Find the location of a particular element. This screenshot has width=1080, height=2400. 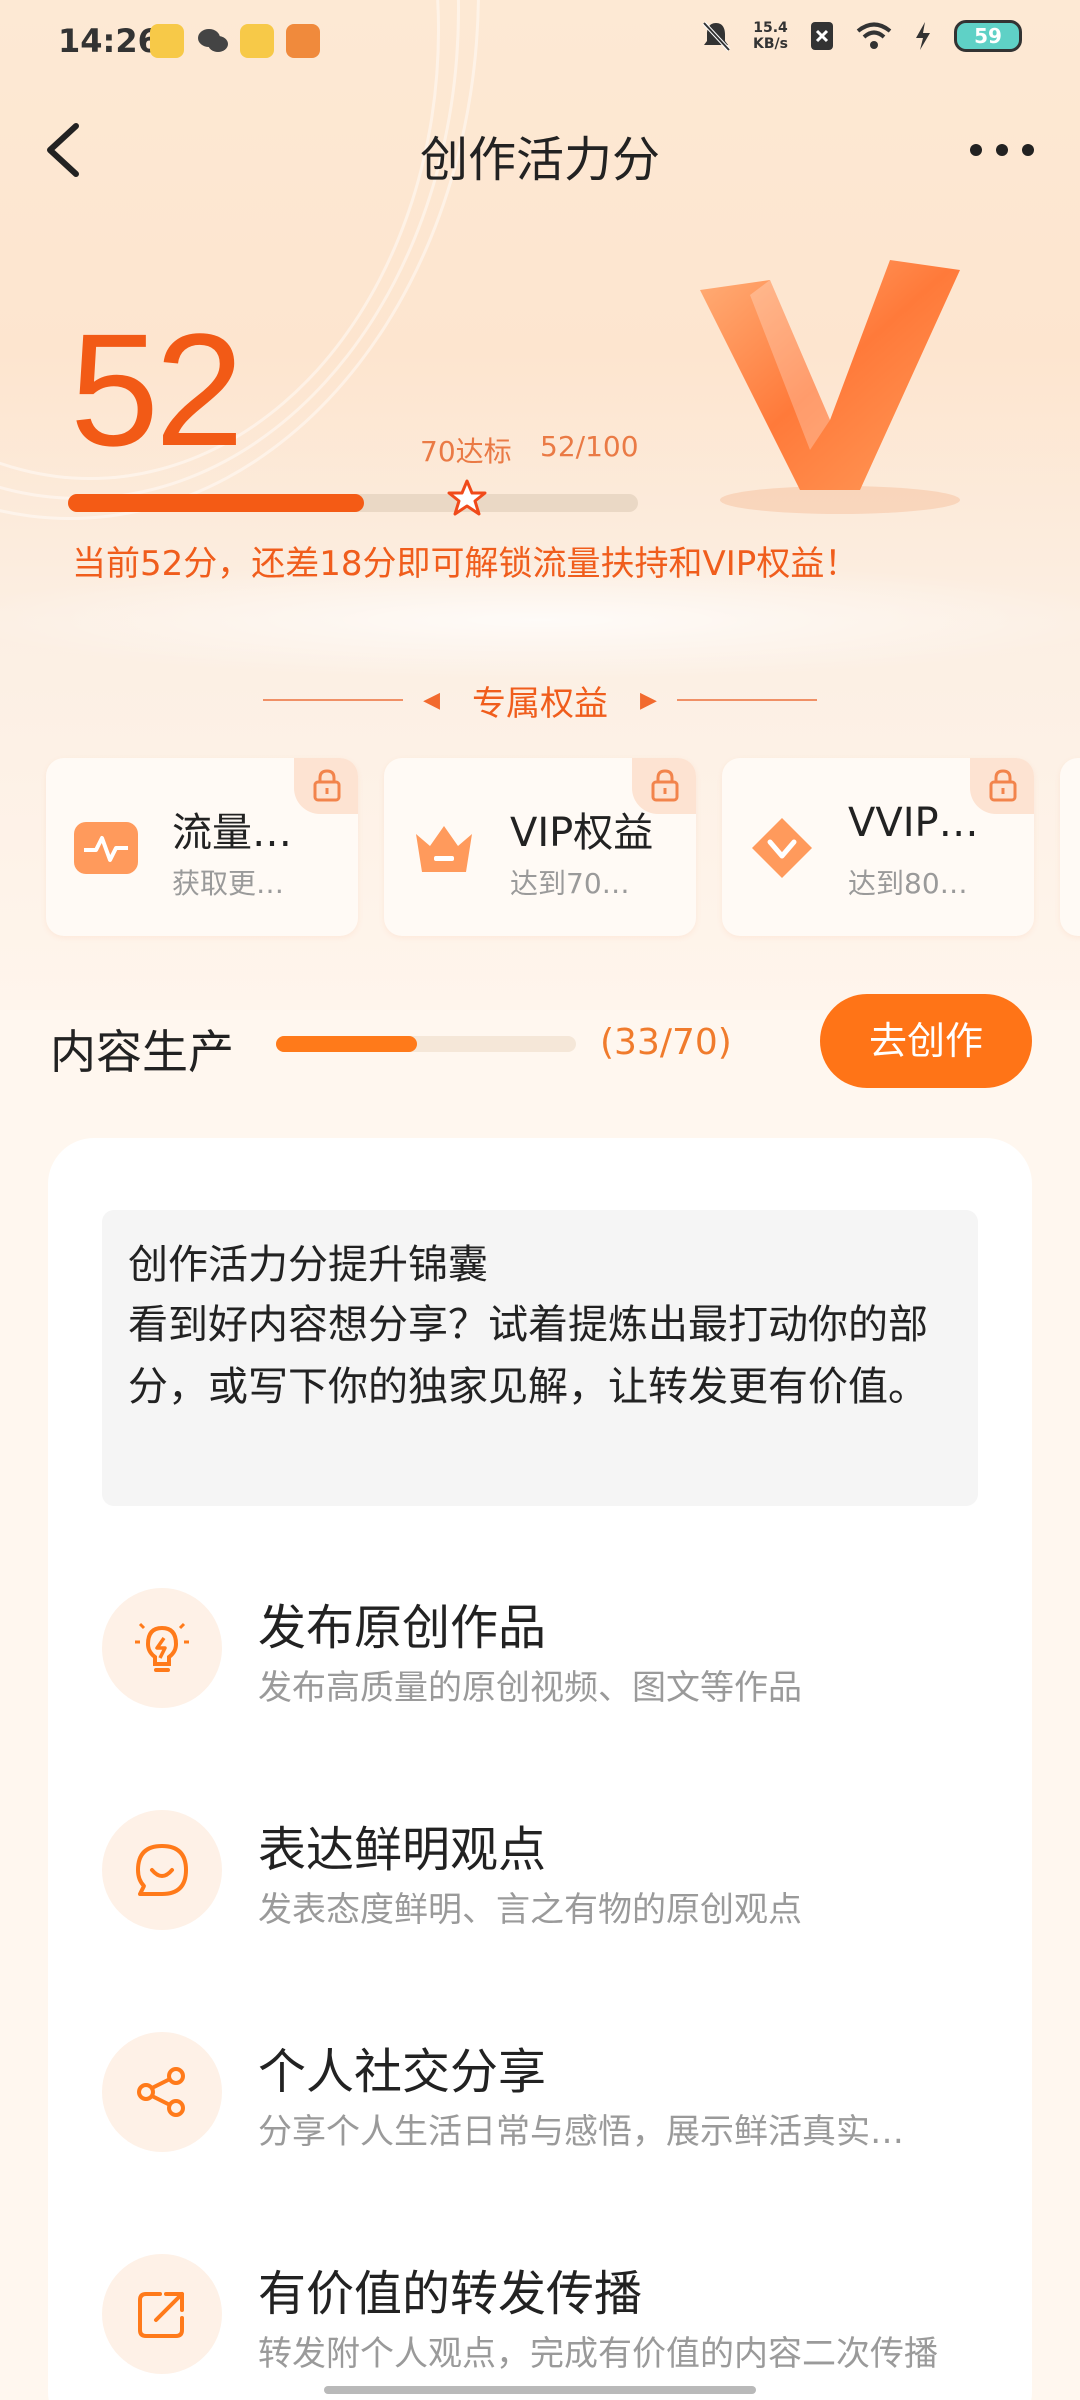

net-speed: 15.4 KB/s is located at coordinates (770, 36).